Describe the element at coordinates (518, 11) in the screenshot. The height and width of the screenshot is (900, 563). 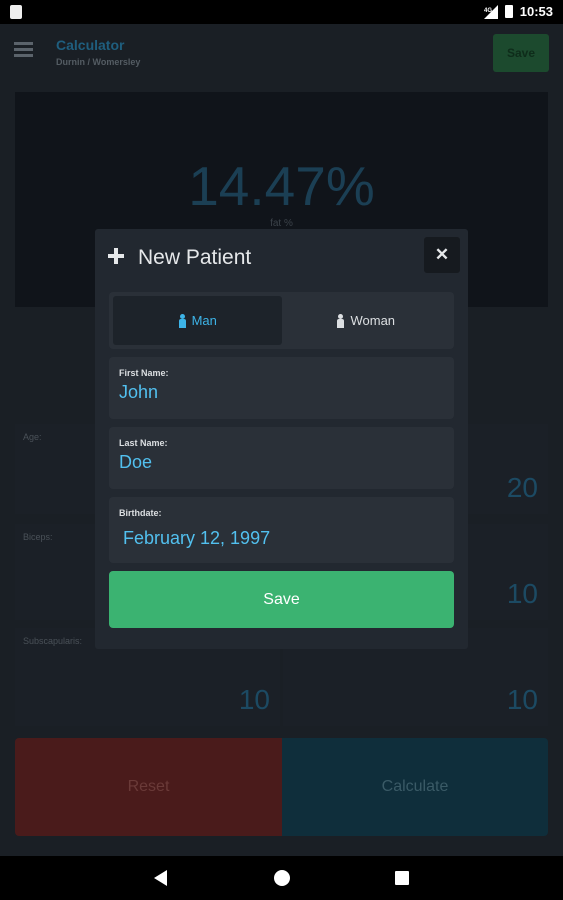
I see `status-icons: 4G 10:53` at that location.